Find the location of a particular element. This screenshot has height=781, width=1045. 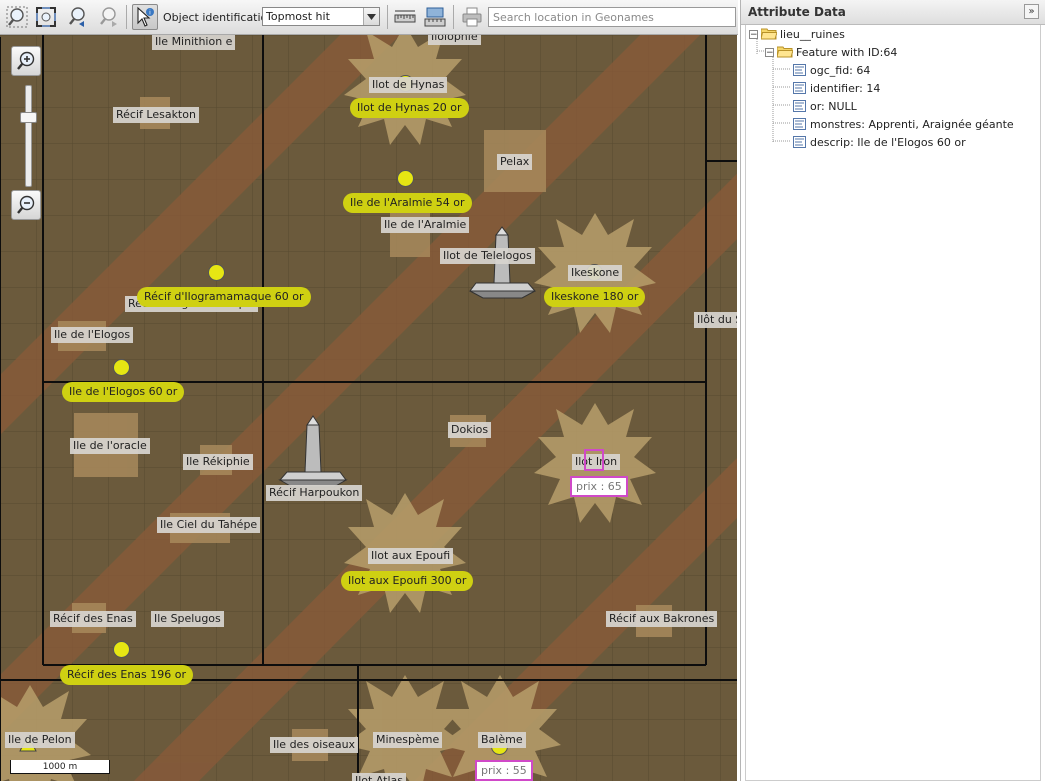

zoom-to-full-extent-button is located at coordinates (17, 17).